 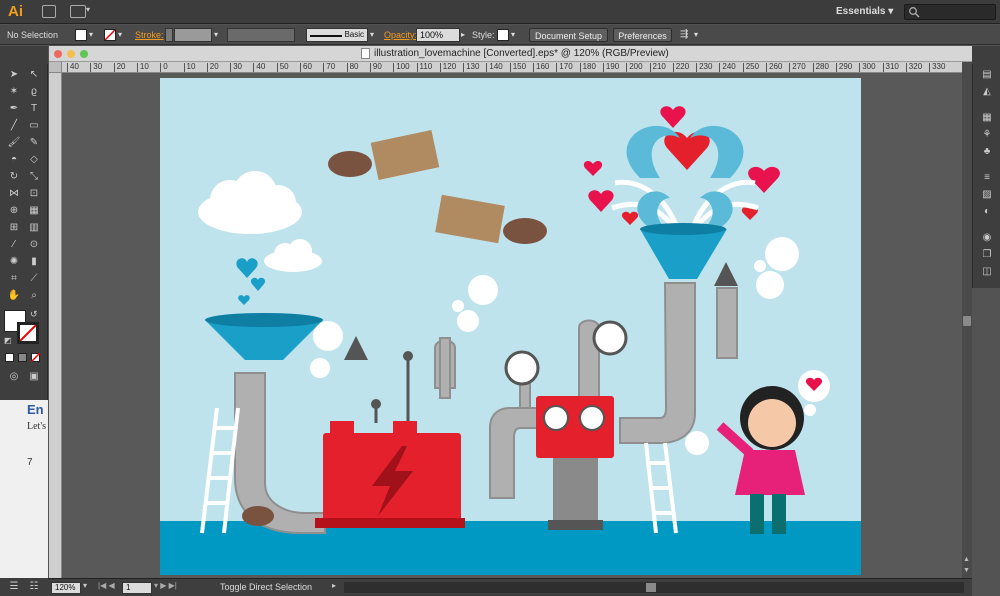 What do you see at coordinates (9, 357) in the screenshot?
I see `color-mode-icon` at bounding box center [9, 357].